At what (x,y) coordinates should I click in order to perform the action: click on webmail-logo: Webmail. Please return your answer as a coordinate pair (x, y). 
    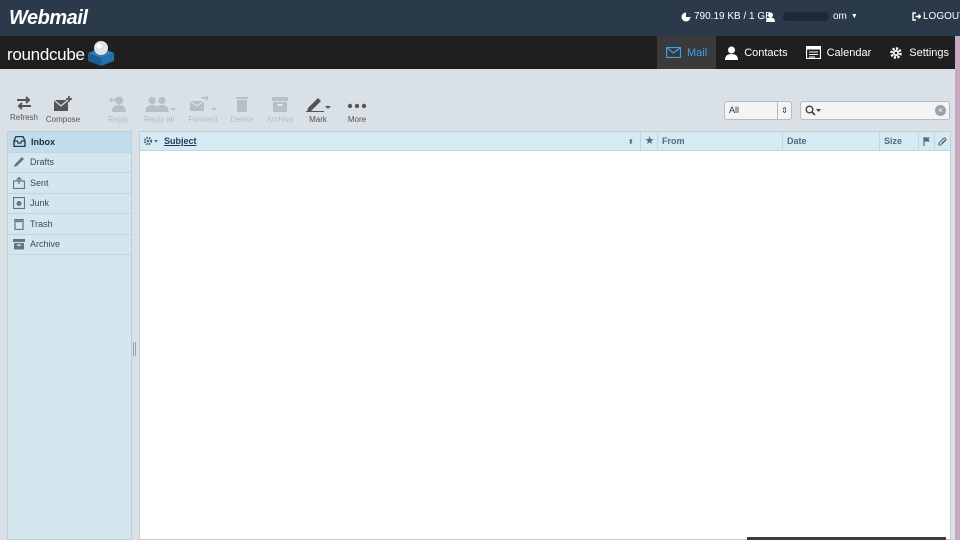
    Looking at the image, I should click on (48, 18).